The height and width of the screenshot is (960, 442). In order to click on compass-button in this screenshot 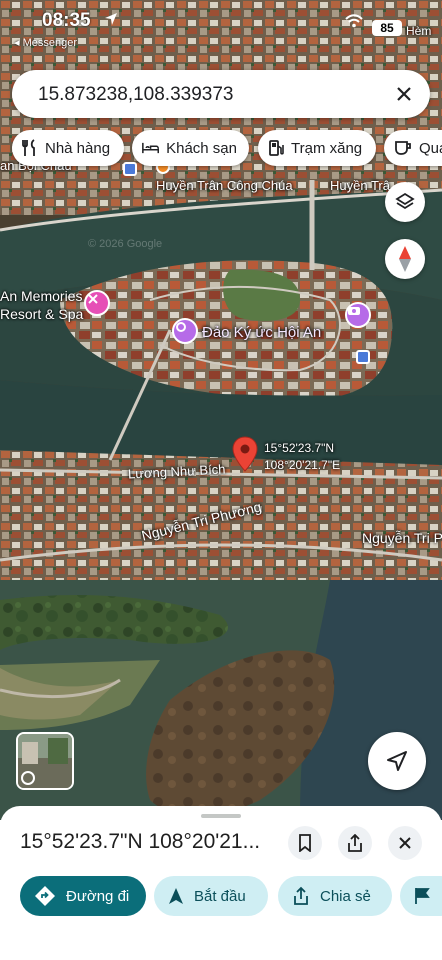, I will do `click(405, 259)`.